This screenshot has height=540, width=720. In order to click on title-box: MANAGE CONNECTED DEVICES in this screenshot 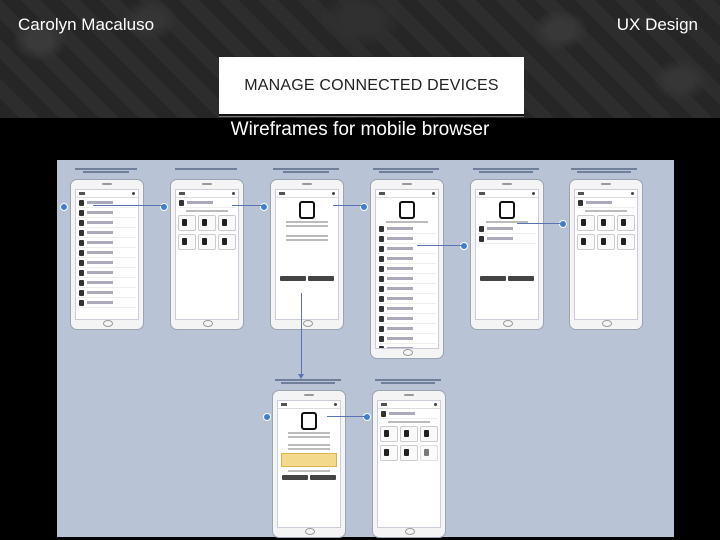, I will do `click(371, 87)`.